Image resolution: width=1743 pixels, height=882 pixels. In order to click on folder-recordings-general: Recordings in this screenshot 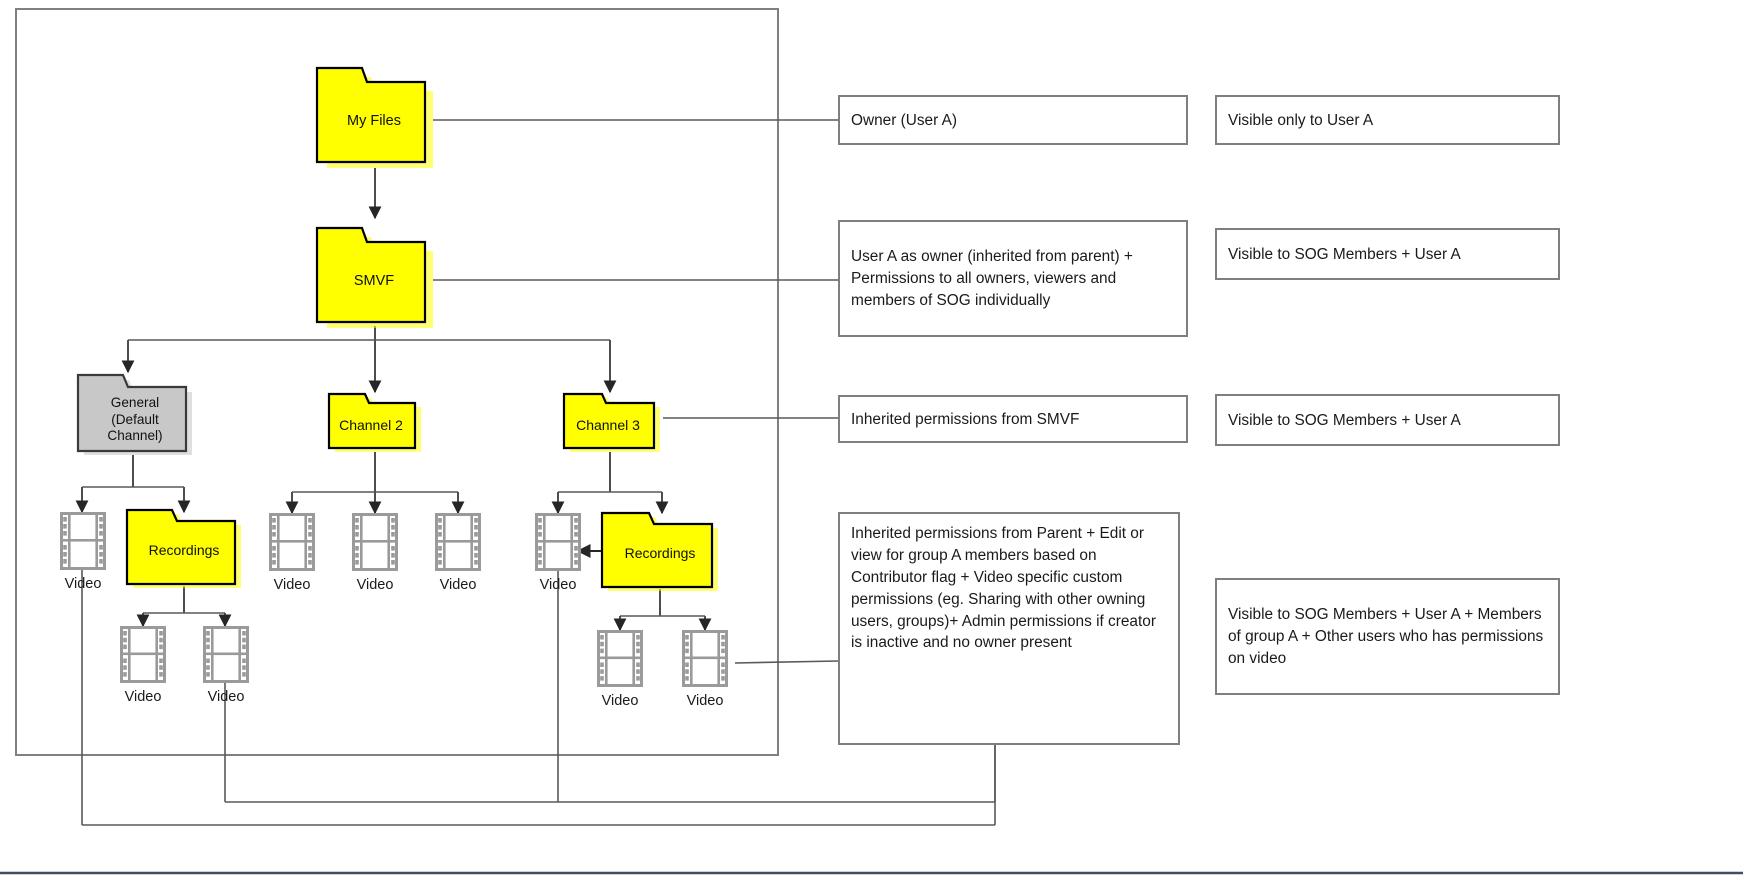, I will do `click(184, 548)`.